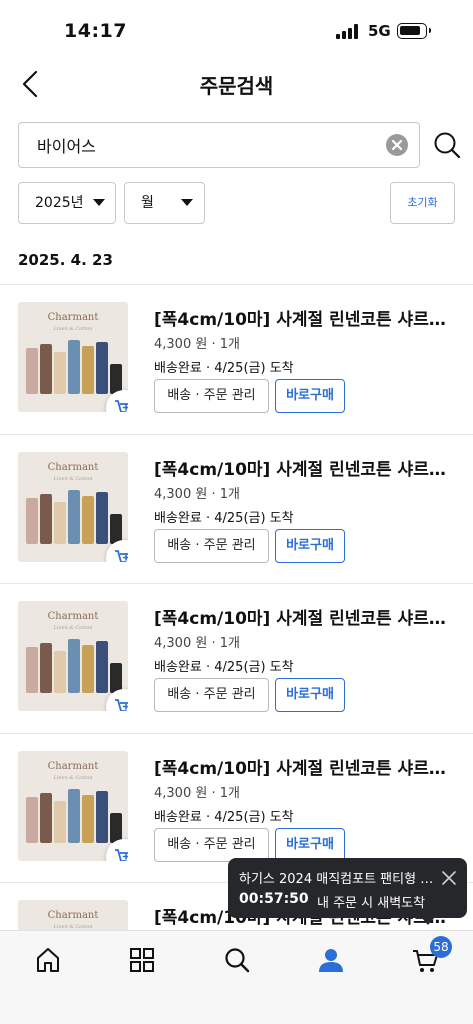 Image resolution: width=473 pixels, height=1024 pixels. What do you see at coordinates (371, 903) in the screenshot?
I see `toast-subtext: 내 주문 시 새벽도착` at bounding box center [371, 903].